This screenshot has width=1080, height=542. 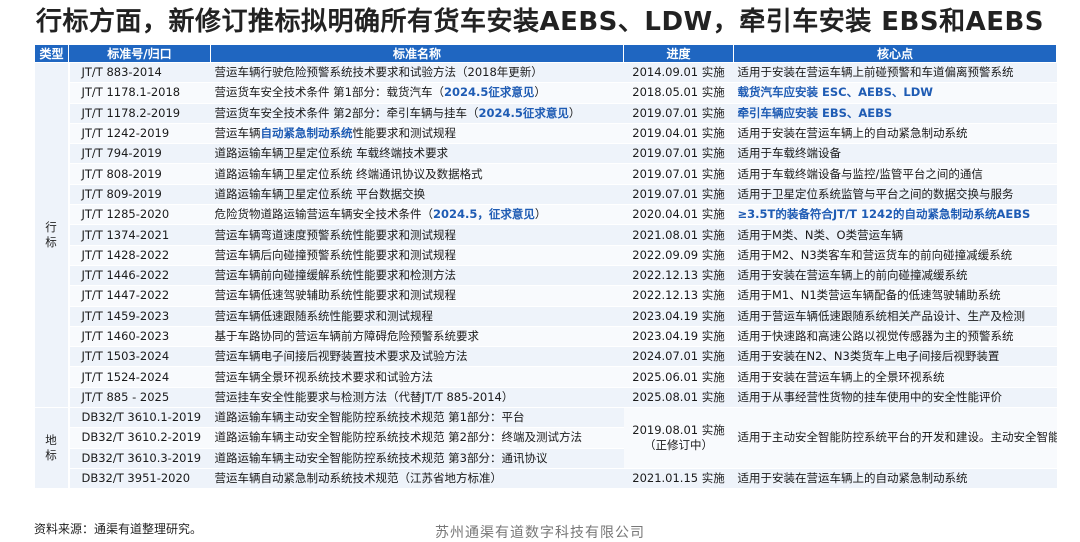 What do you see at coordinates (678, 438) in the screenshot?
I see `progress-merged: 2019.08.01 实施 （正修订中）` at bounding box center [678, 438].